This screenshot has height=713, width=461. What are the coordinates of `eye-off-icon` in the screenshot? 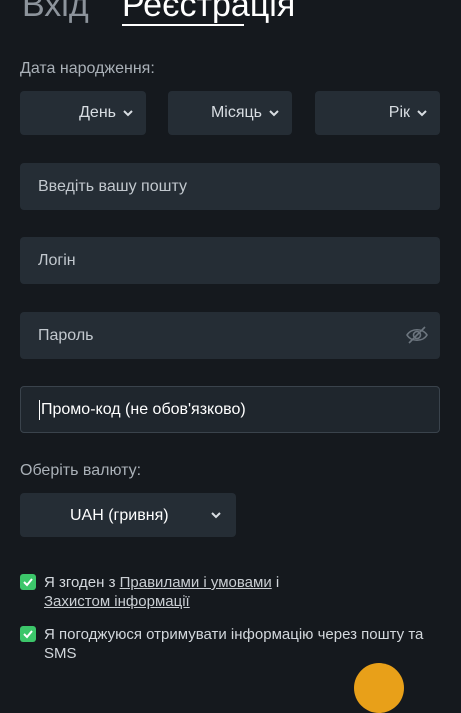 It's located at (417, 335).